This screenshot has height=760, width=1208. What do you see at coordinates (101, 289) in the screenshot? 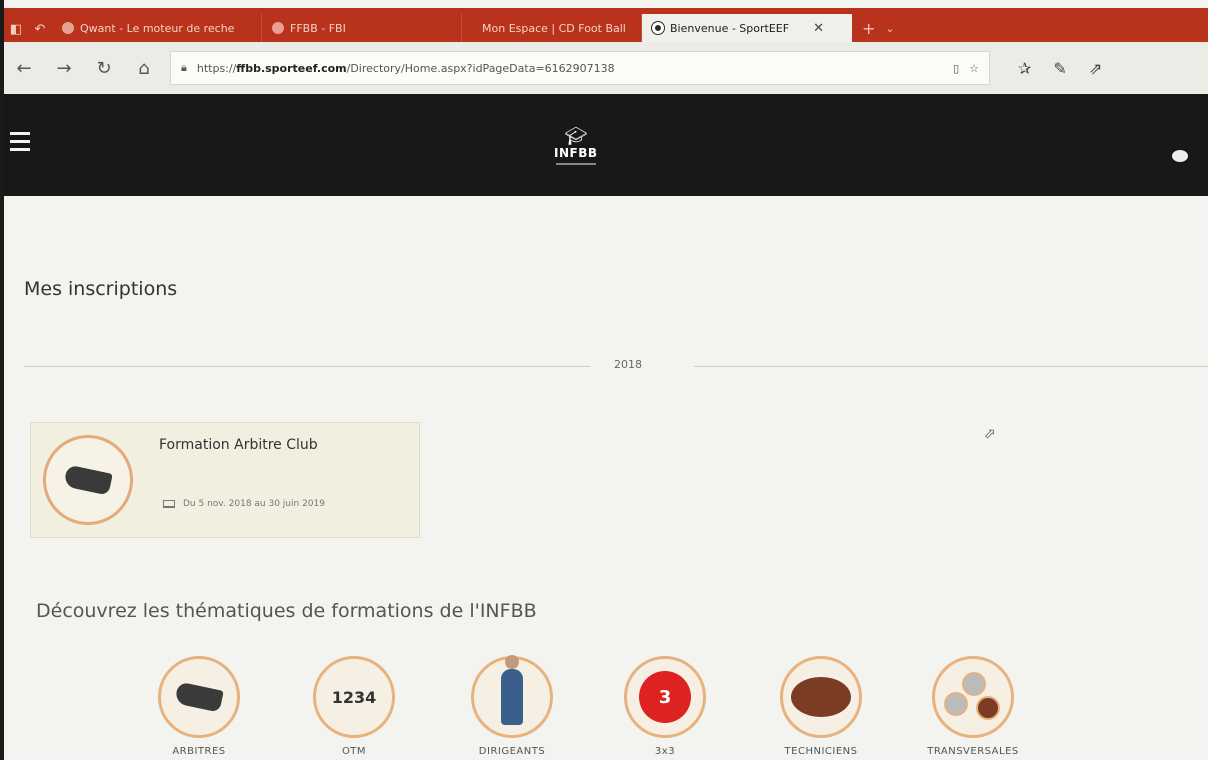
I see `inscriptions-title: Mes inscriptions` at bounding box center [101, 289].